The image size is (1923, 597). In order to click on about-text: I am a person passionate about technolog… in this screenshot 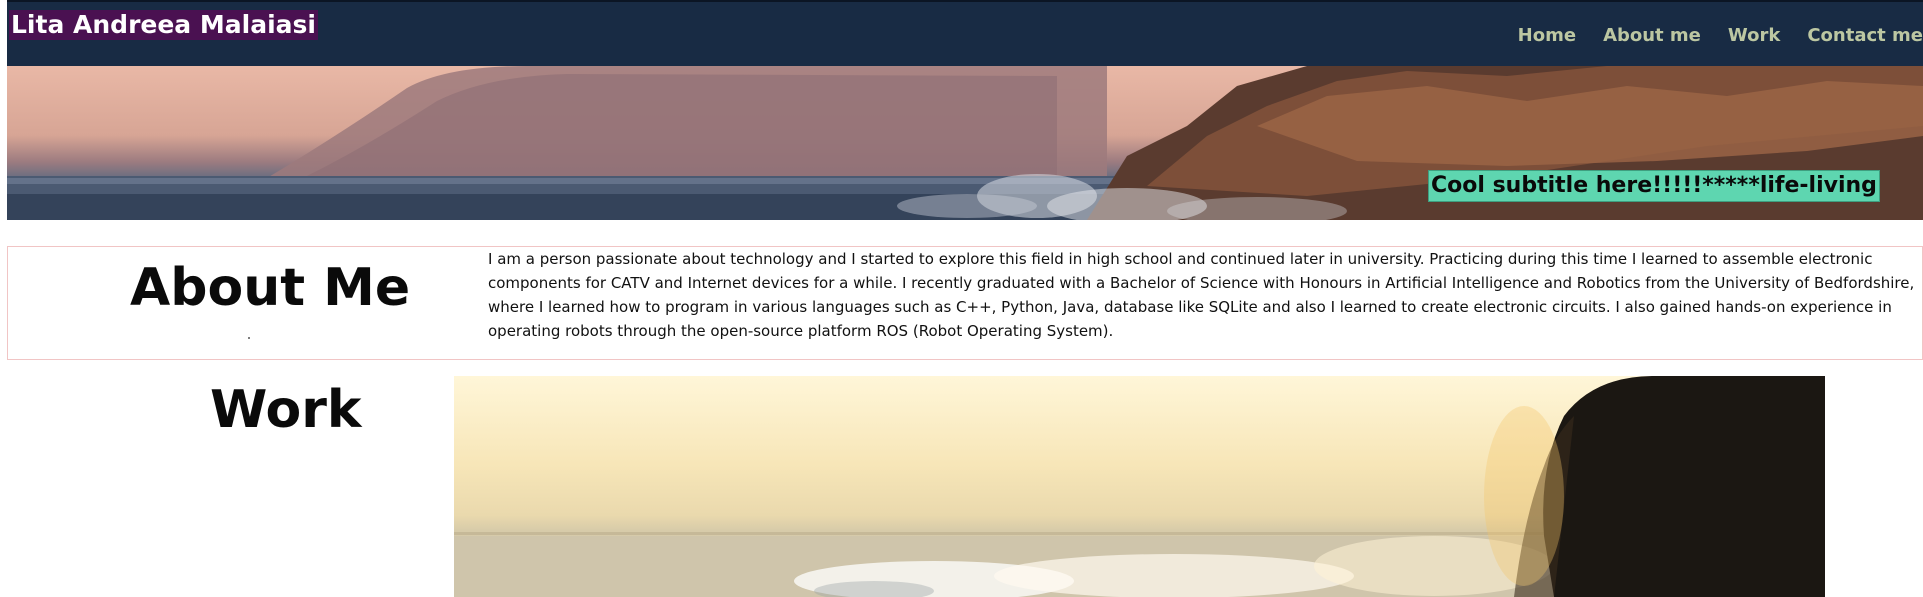, I will do `click(1201, 295)`.